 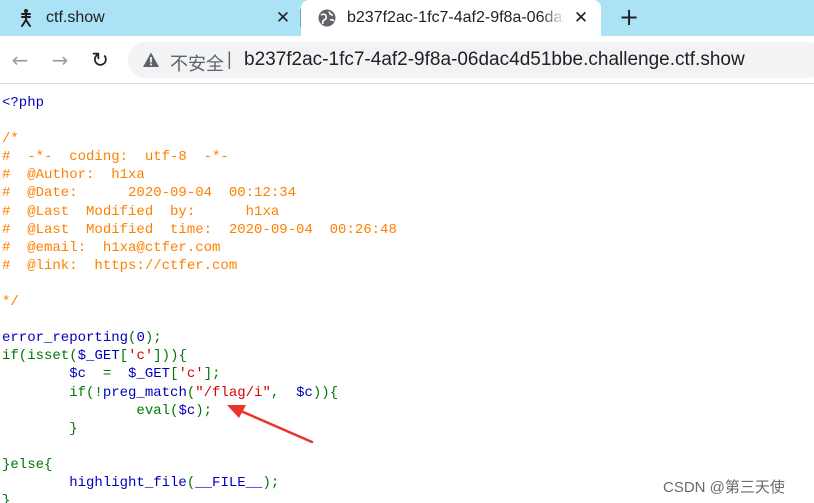 I want to click on tab-title: ctf.show, so click(x=75, y=17).